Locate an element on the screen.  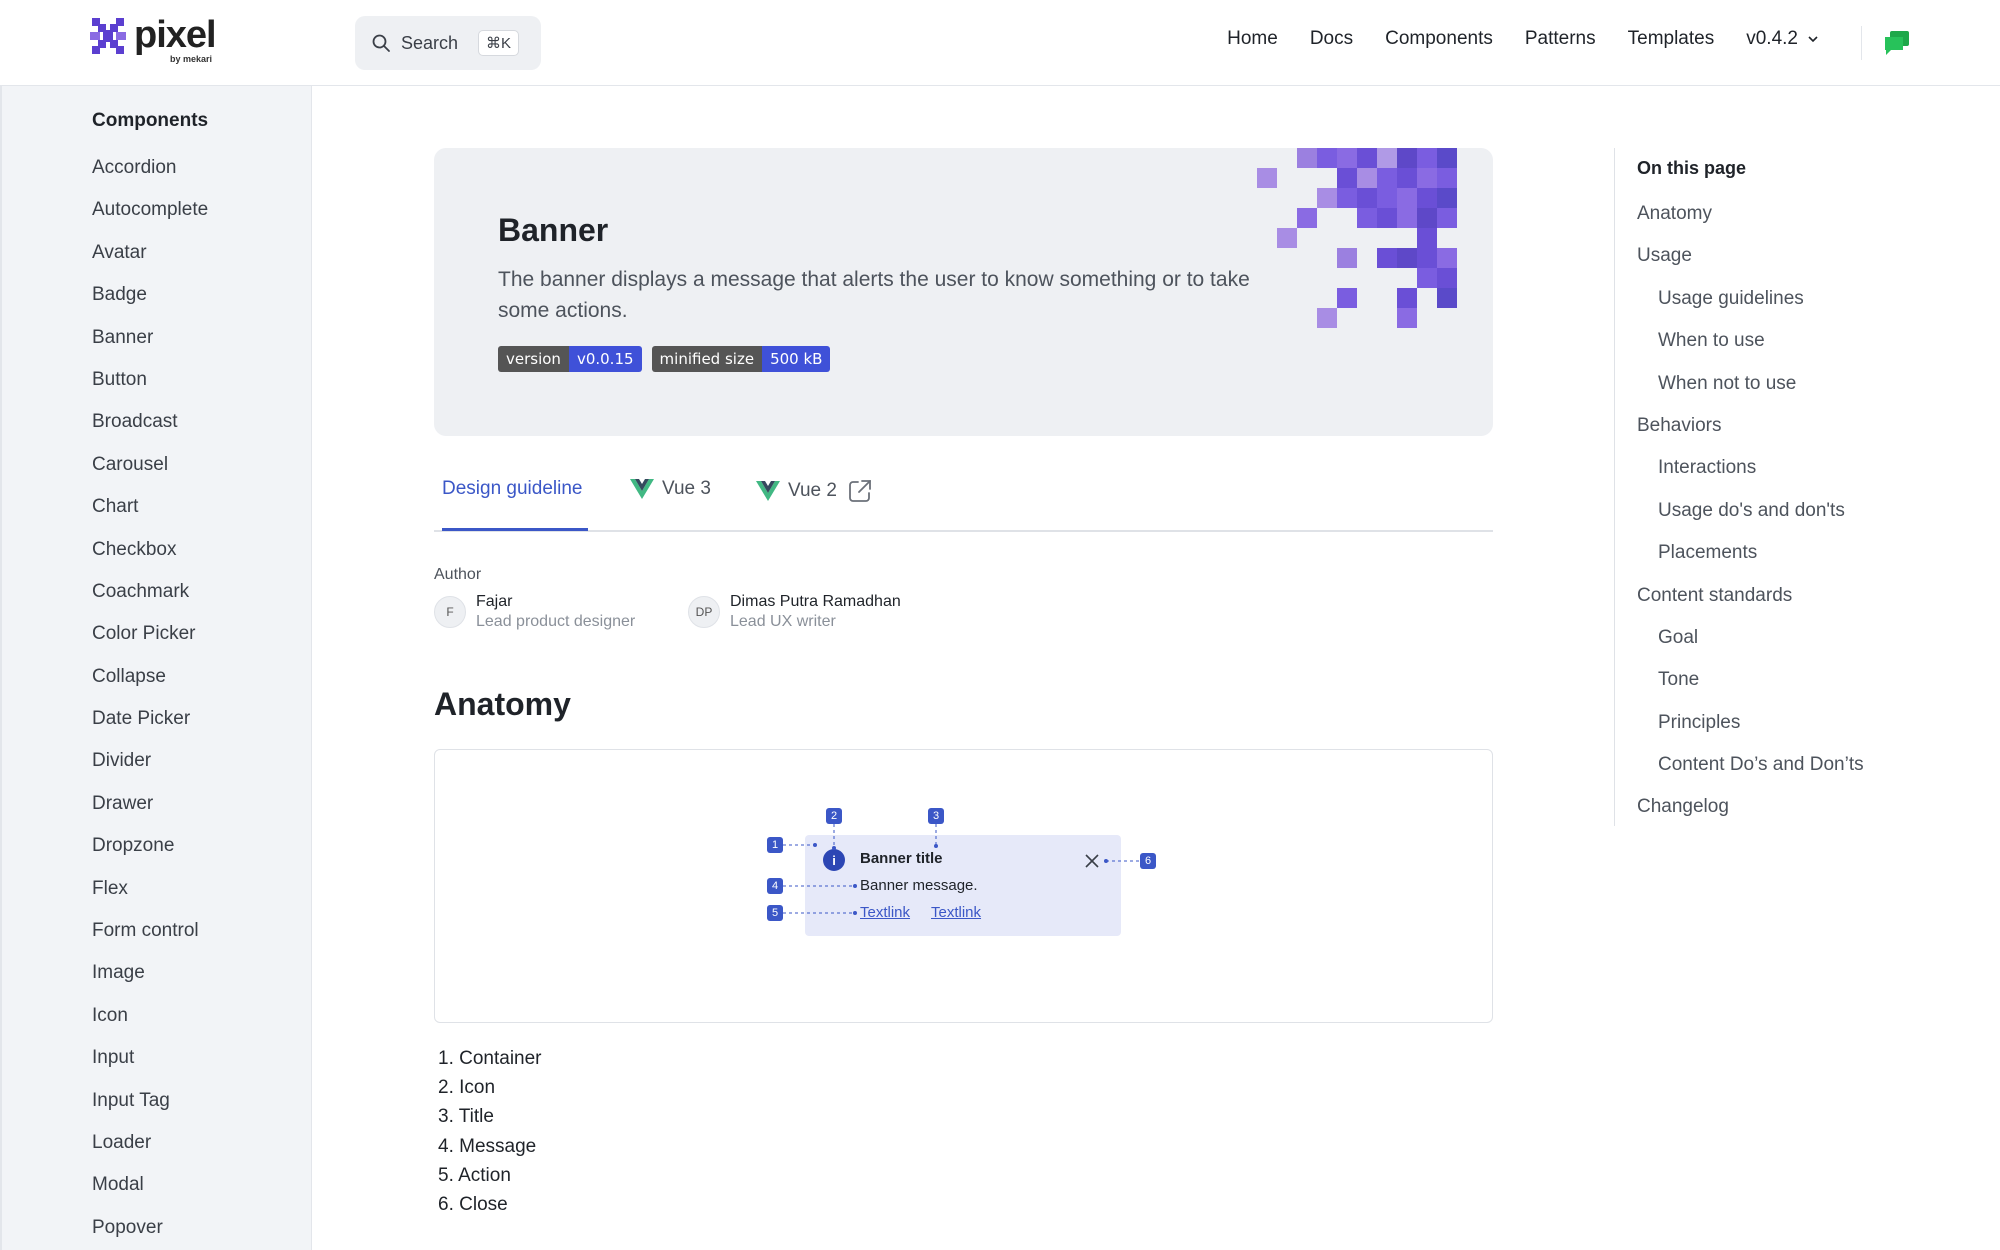
nav-docs: Docs is located at coordinates (1331, 39).